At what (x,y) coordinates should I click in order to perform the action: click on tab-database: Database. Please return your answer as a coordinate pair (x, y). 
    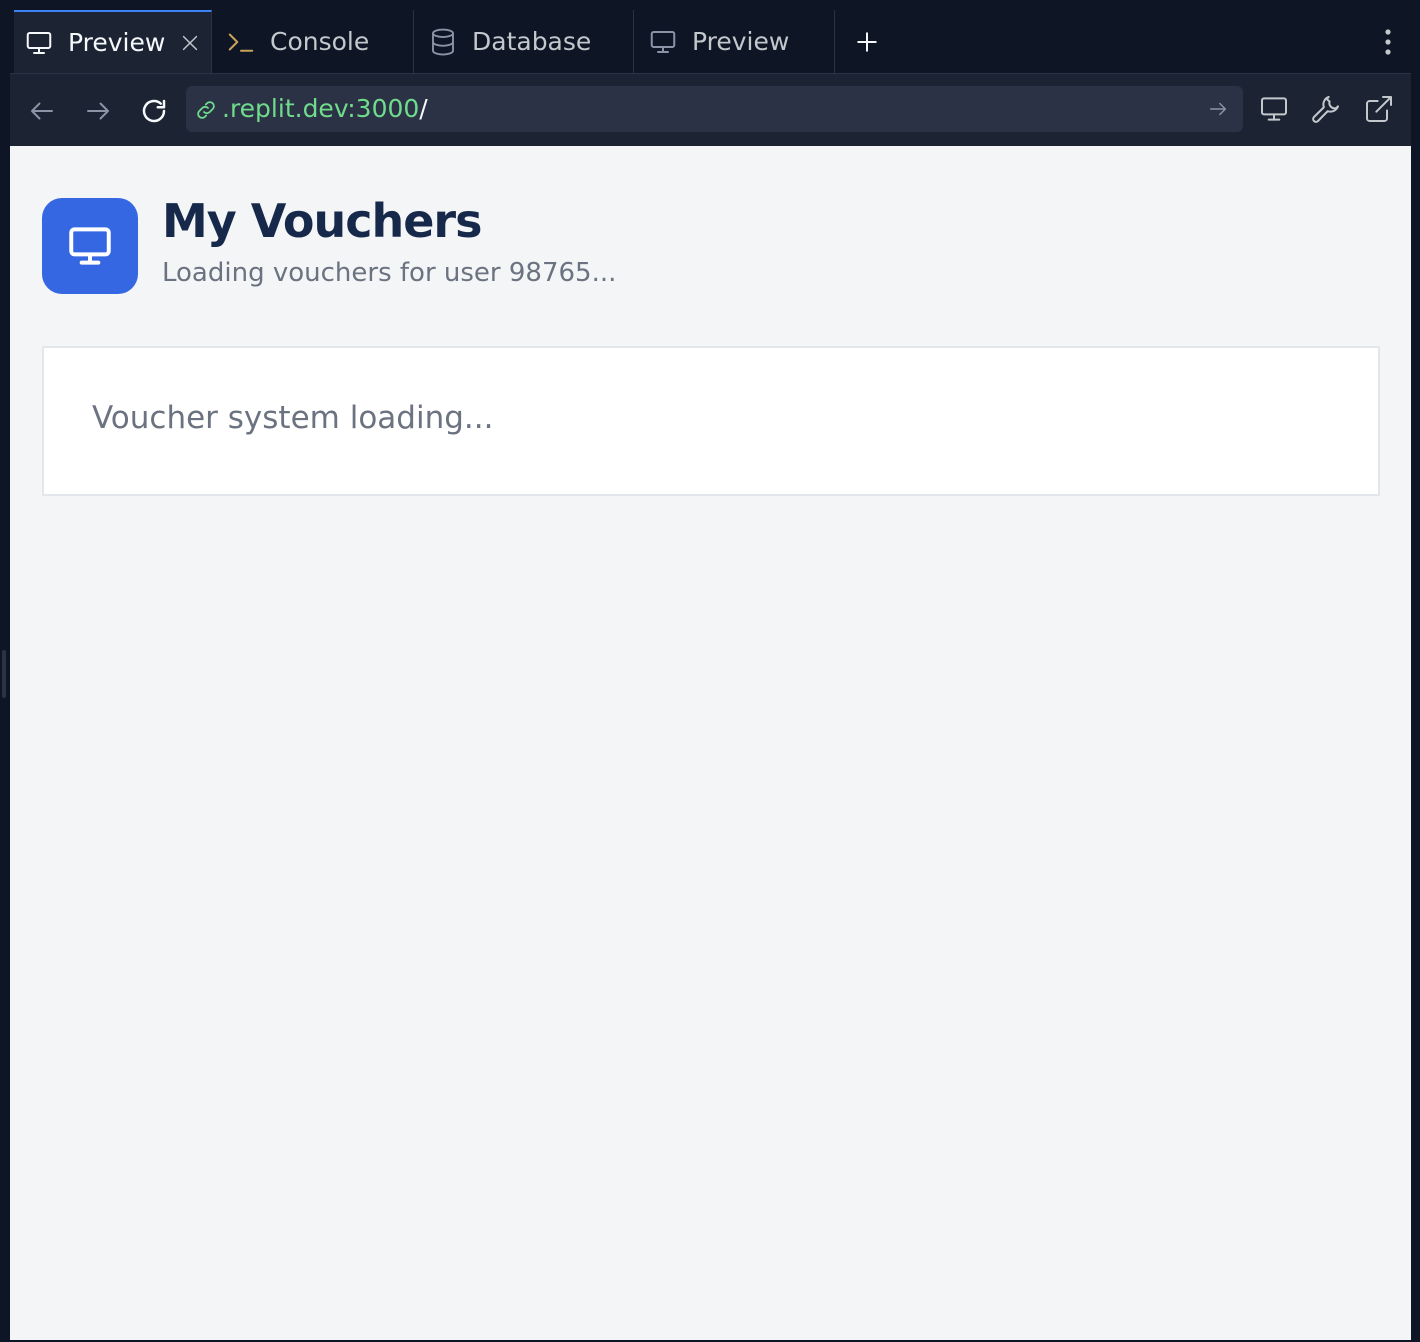
    Looking at the image, I should click on (524, 41).